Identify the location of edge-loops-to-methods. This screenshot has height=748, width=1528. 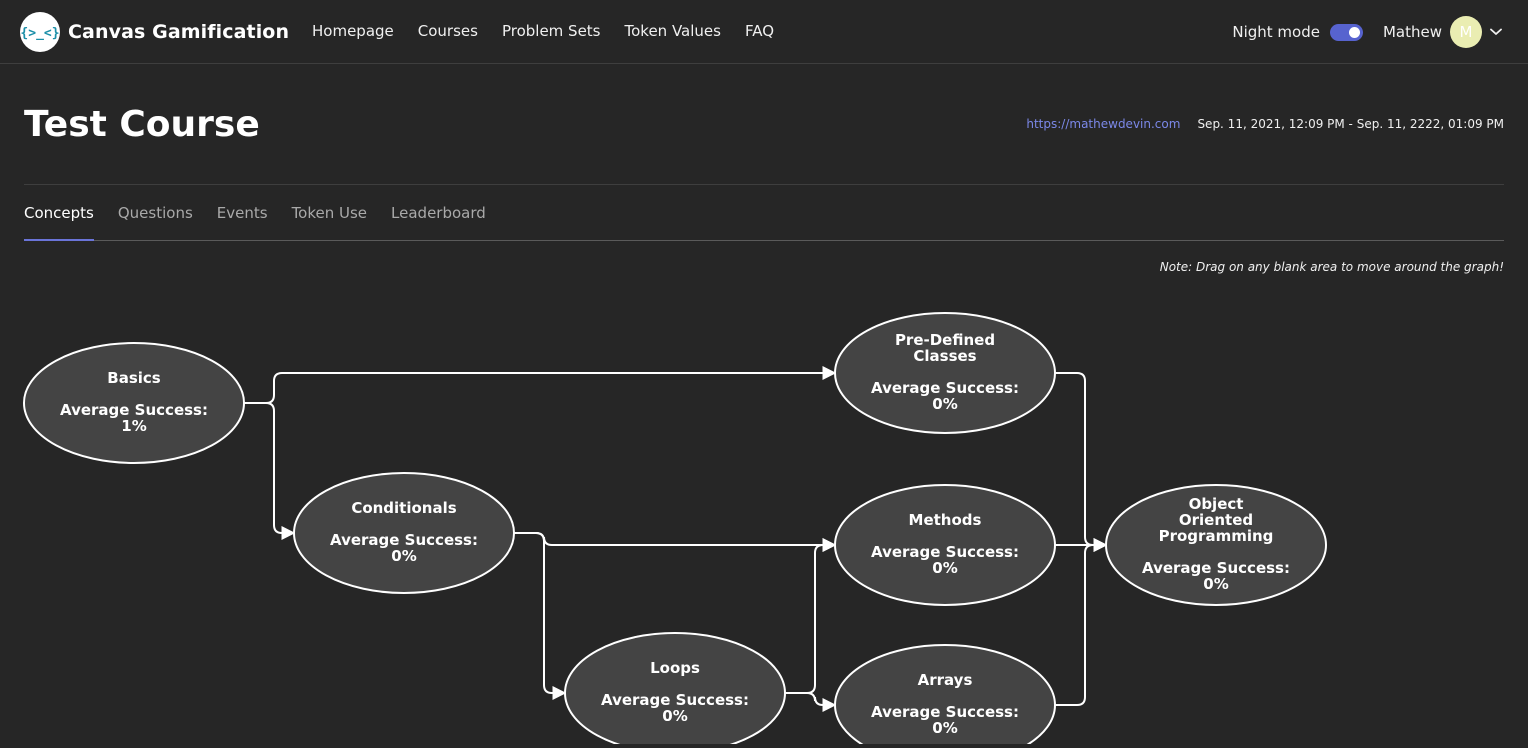
(811, 616).